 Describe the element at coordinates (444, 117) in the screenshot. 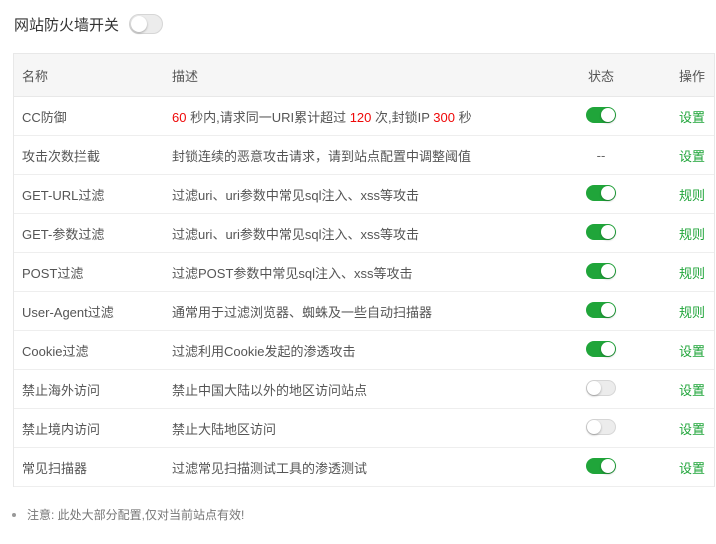

I see `cc-block-seconds-value: 300` at that location.